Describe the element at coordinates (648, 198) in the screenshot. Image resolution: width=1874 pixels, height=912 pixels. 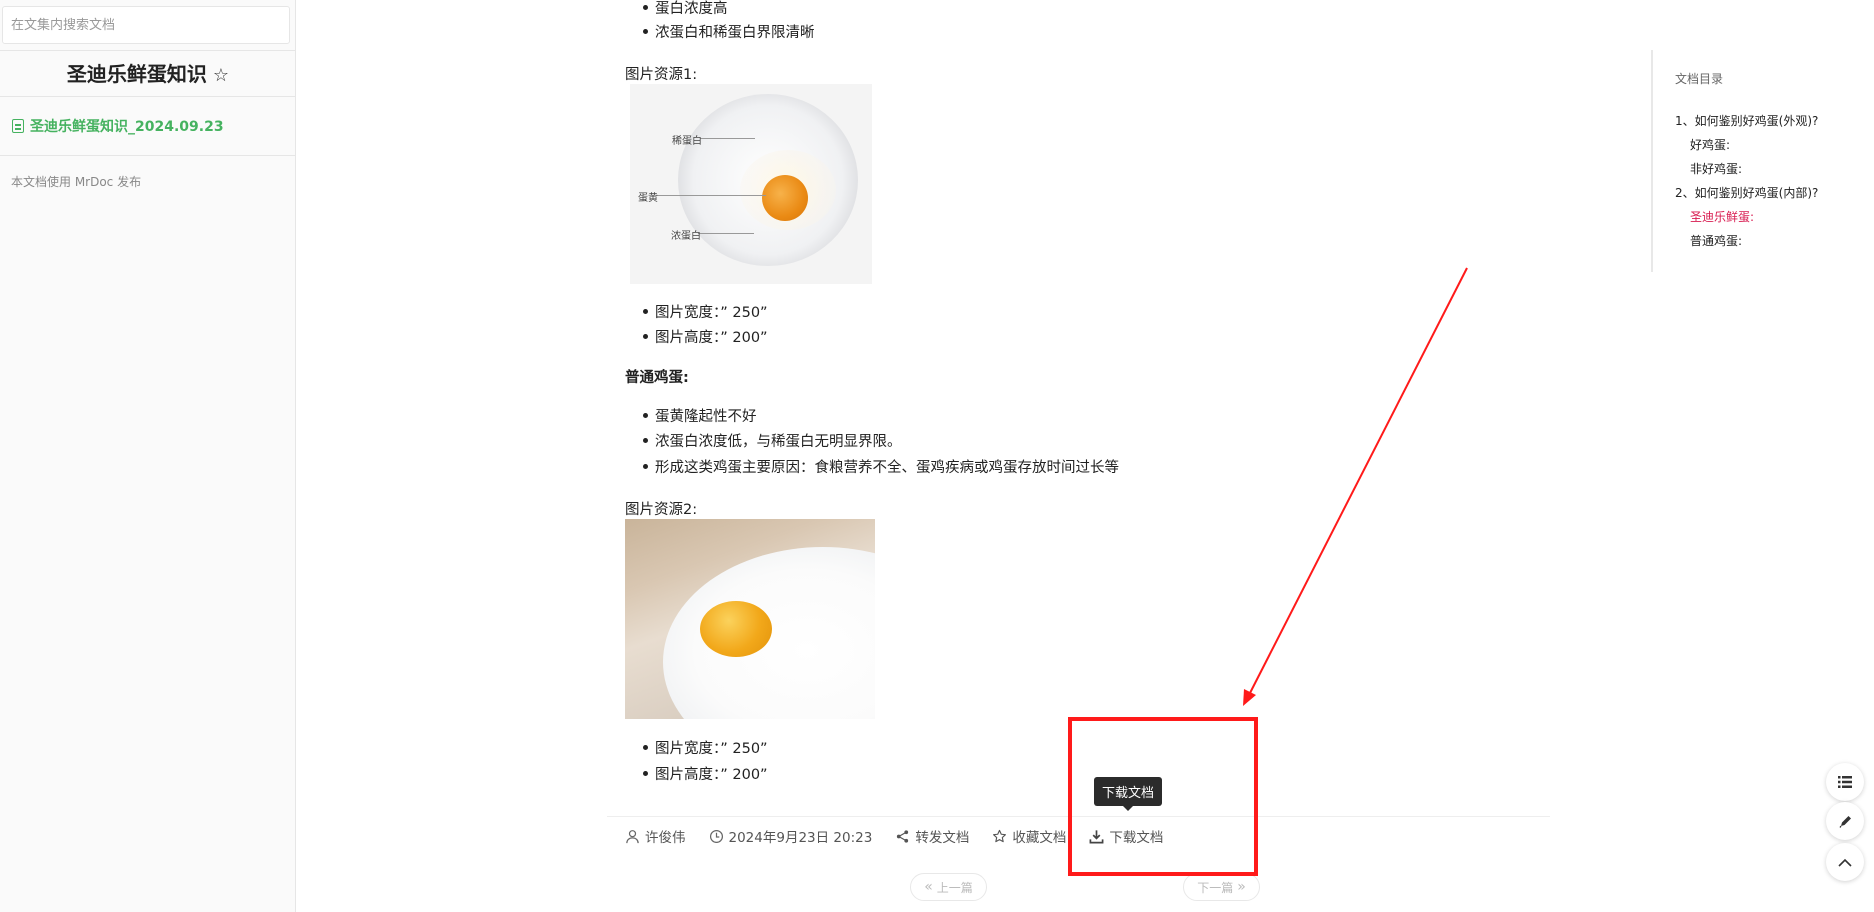
I see `image-label: 蛋黄` at that location.